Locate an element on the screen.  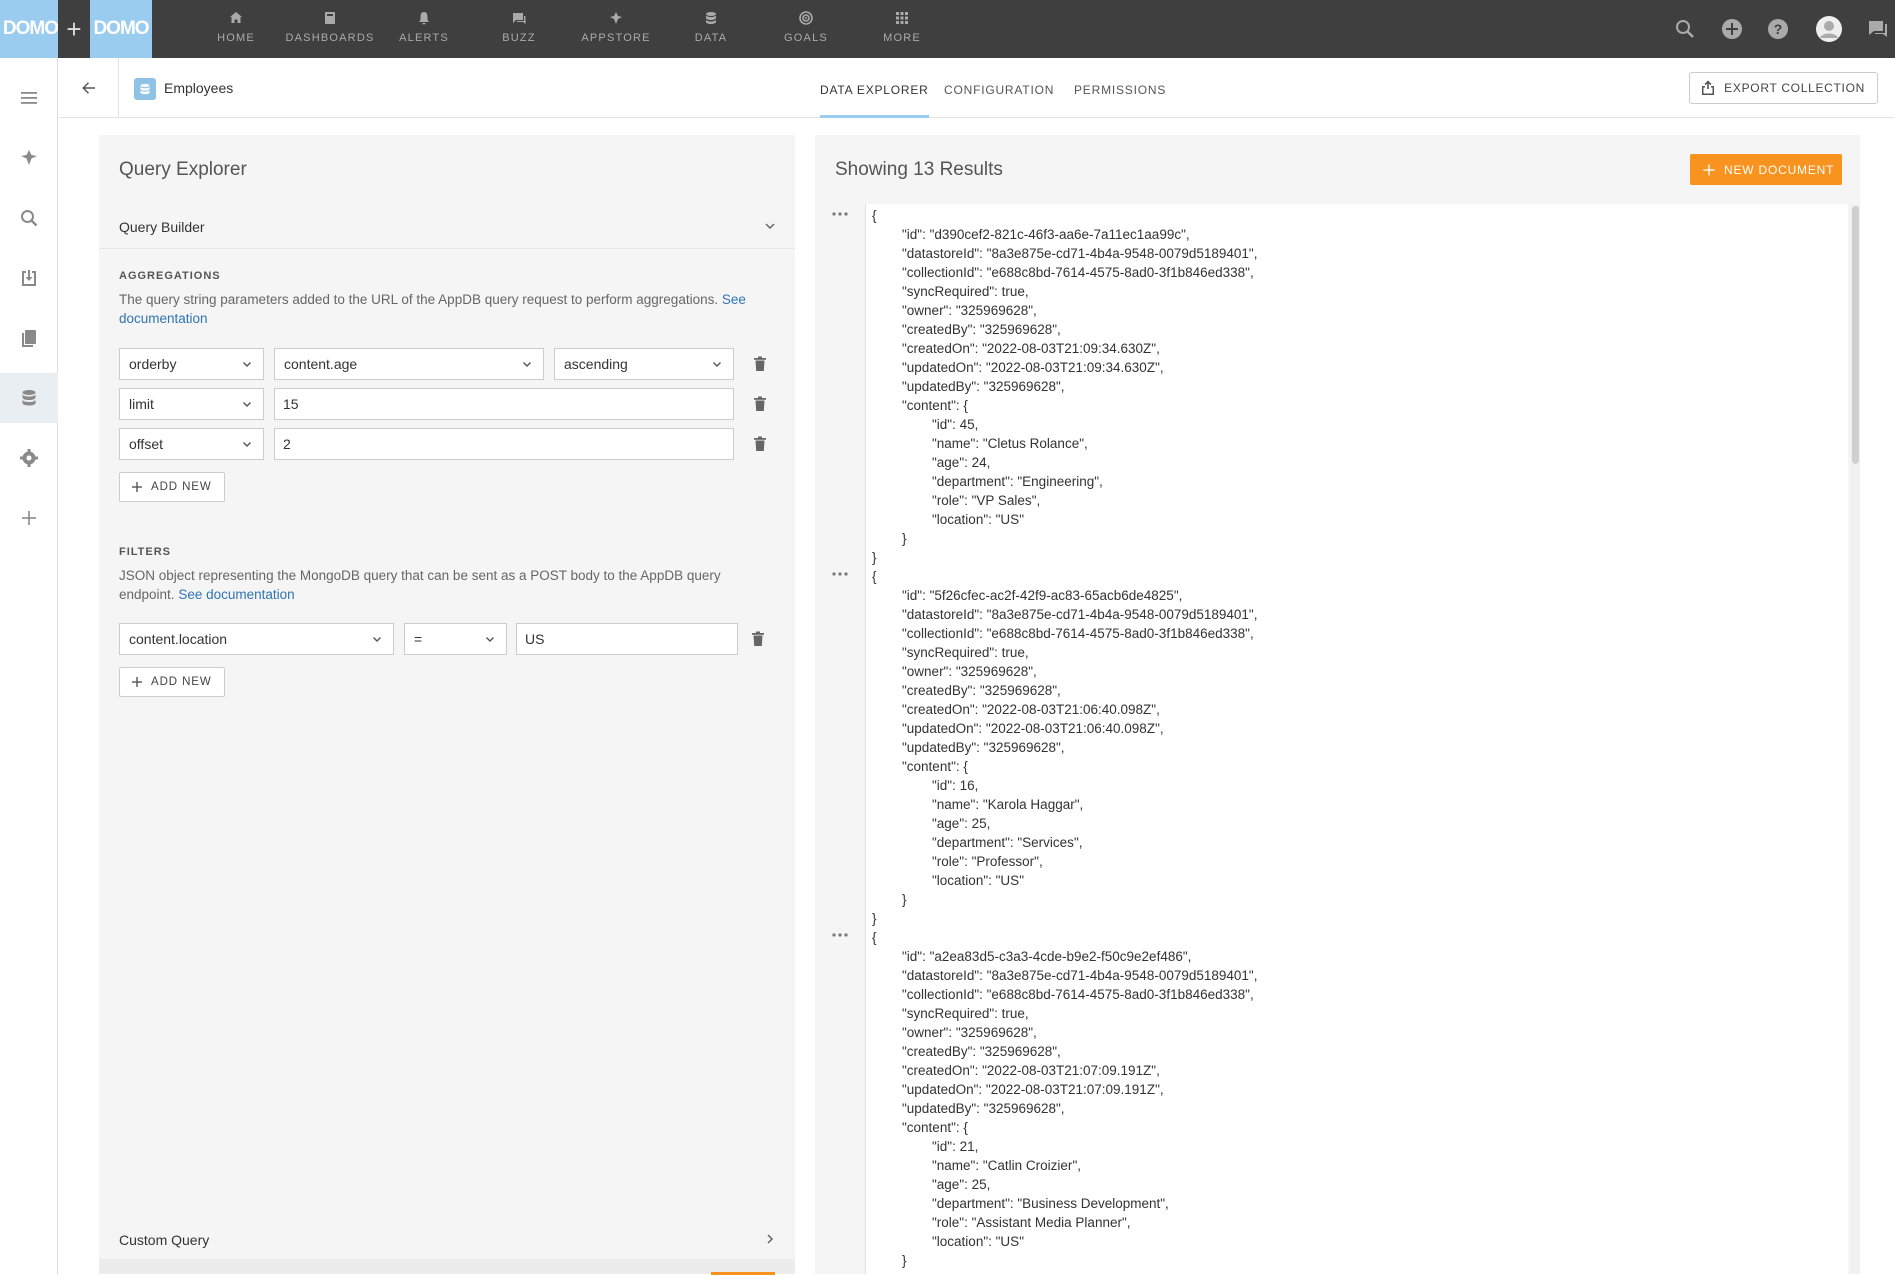
gear-icon is located at coordinates (29, 458).